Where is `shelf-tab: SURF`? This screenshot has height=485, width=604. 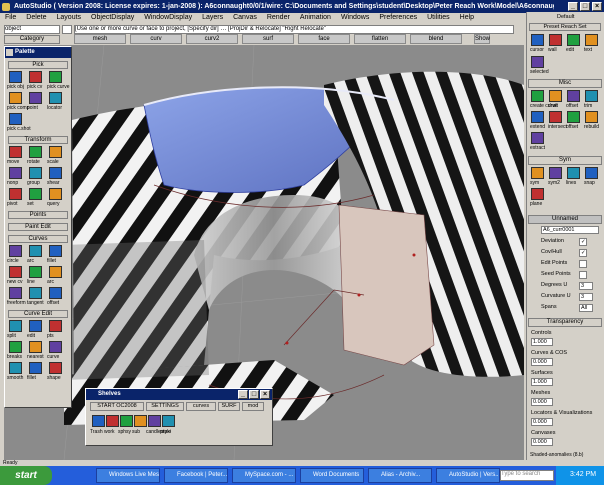
shelf-tab: SURF is located at coordinates (229, 406).